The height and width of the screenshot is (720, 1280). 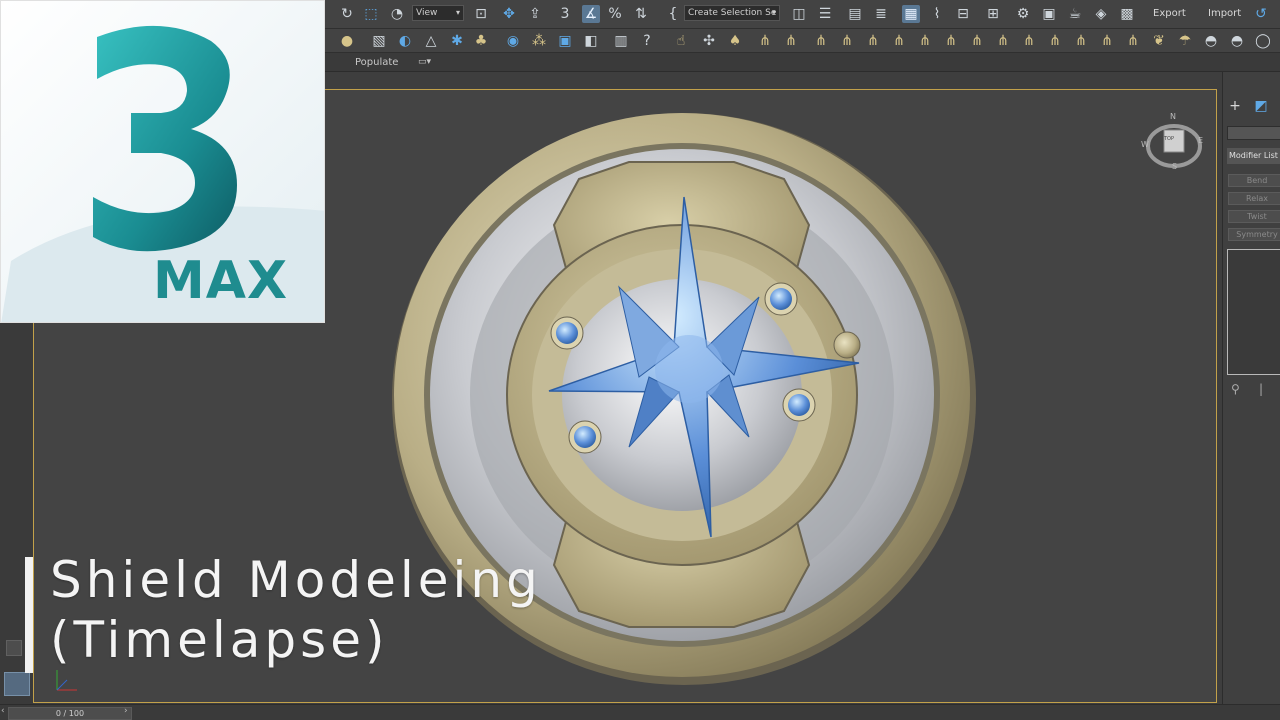 What do you see at coordinates (1145, 144) in the screenshot?
I see `compass-west: W` at bounding box center [1145, 144].